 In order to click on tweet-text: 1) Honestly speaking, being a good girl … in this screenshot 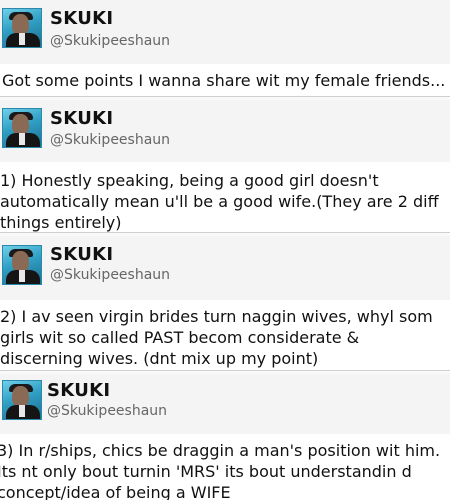, I will do `click(219, 201)`.